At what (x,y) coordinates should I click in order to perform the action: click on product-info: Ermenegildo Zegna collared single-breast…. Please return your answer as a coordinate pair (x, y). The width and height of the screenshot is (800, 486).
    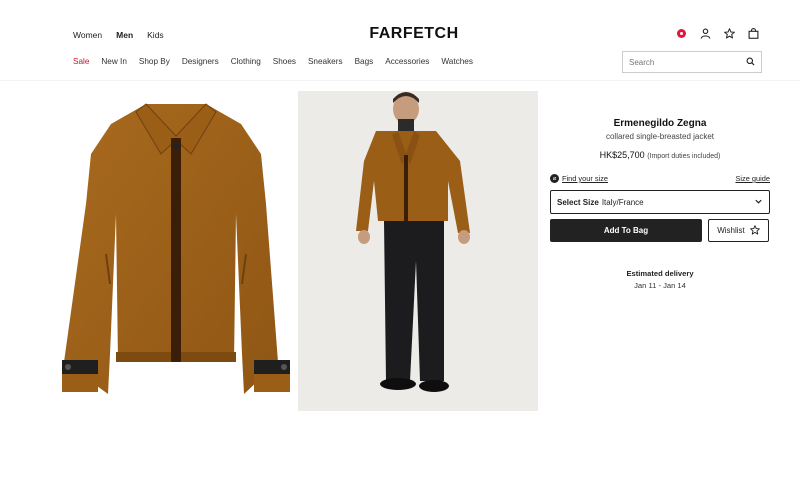
    Looking at the image, I should click on (660, 204).